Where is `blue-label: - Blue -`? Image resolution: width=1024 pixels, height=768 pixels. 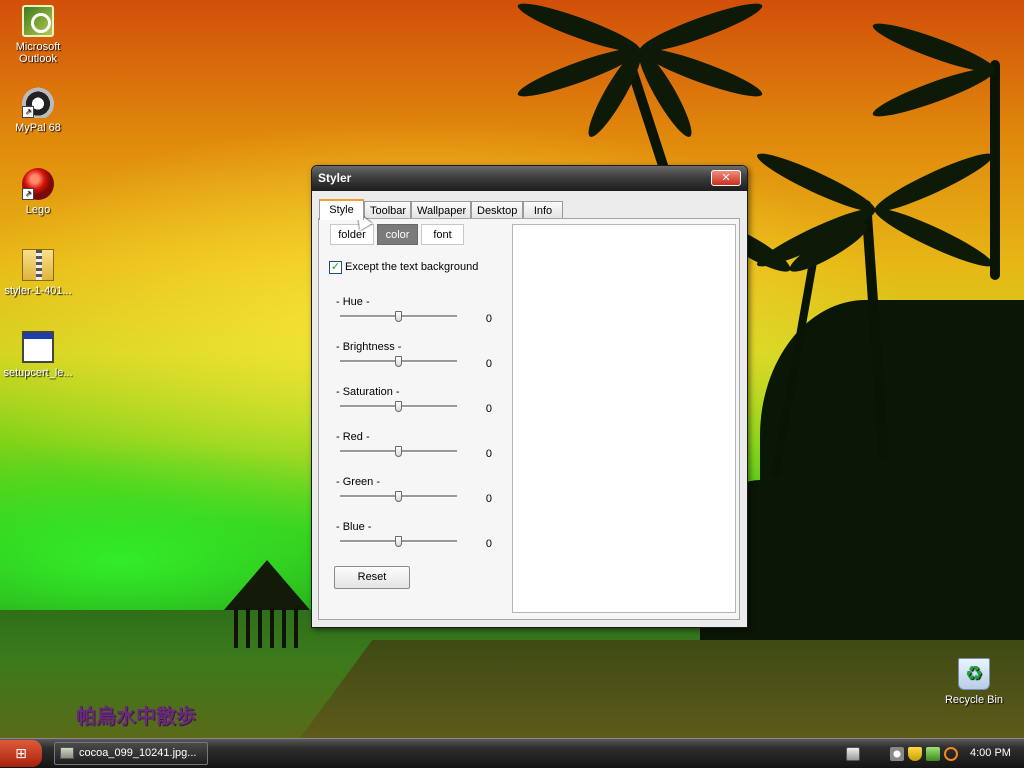 blue-label: - Blue - is located at coordinates (354, 527).